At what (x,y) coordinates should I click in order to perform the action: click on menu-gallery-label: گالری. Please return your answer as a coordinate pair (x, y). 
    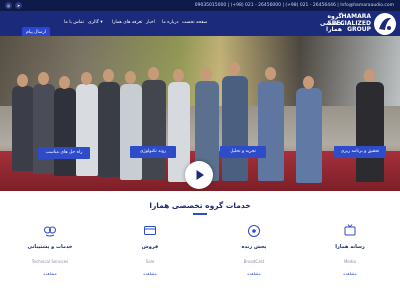
    Looking at the image, I should click on (93, 22).